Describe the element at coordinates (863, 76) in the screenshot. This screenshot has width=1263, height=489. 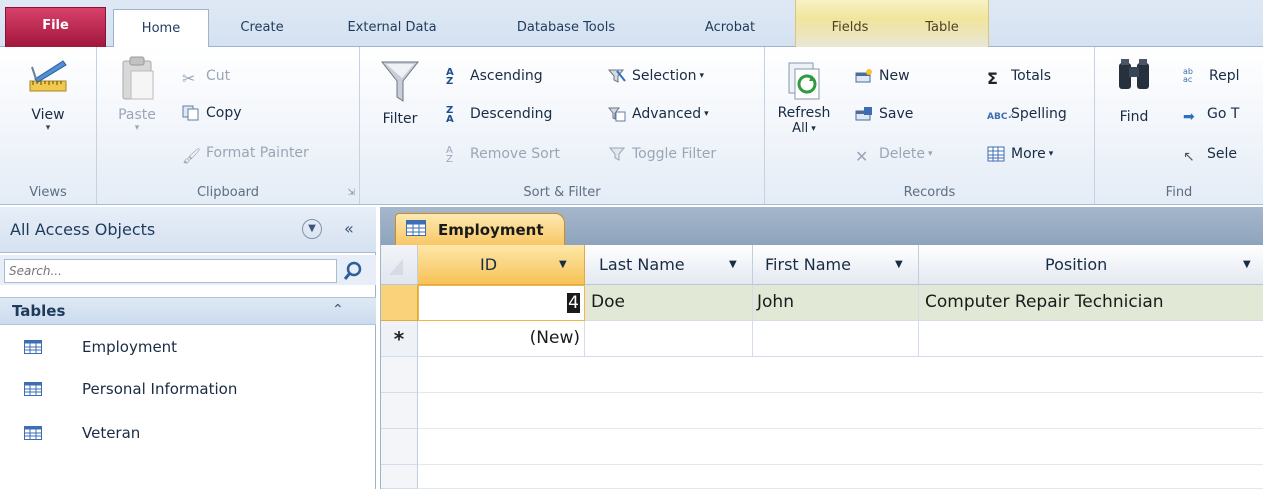
I see `new-record-icon` at that location.